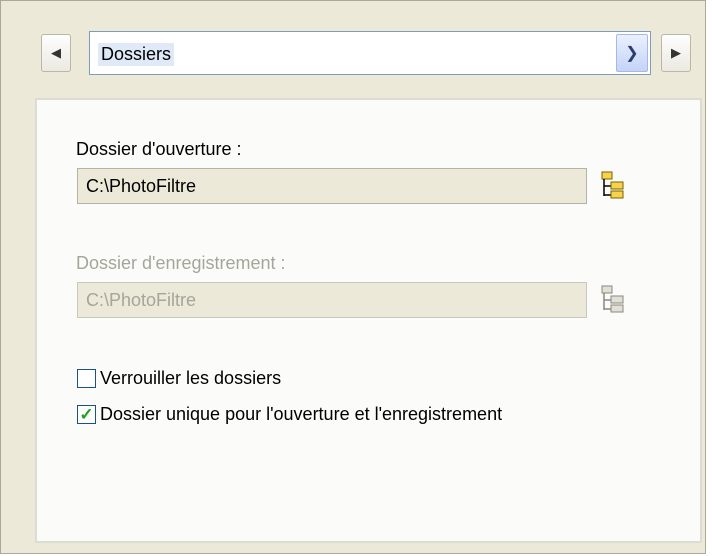 The image size is (712, 556). I want to click on lock-folders-label: Verrouiller les dossiers, so click(190, 378).